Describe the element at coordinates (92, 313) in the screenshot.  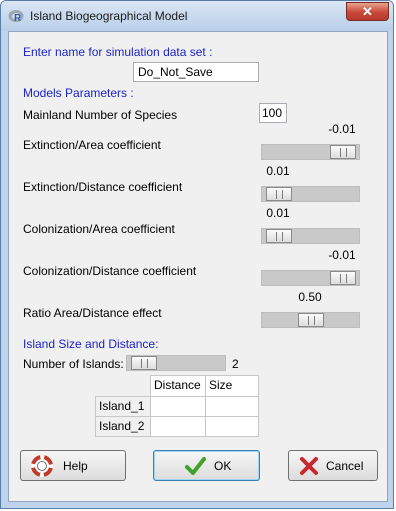
I see `slider-label-5: Ratio Area/Distance effect` at that location.